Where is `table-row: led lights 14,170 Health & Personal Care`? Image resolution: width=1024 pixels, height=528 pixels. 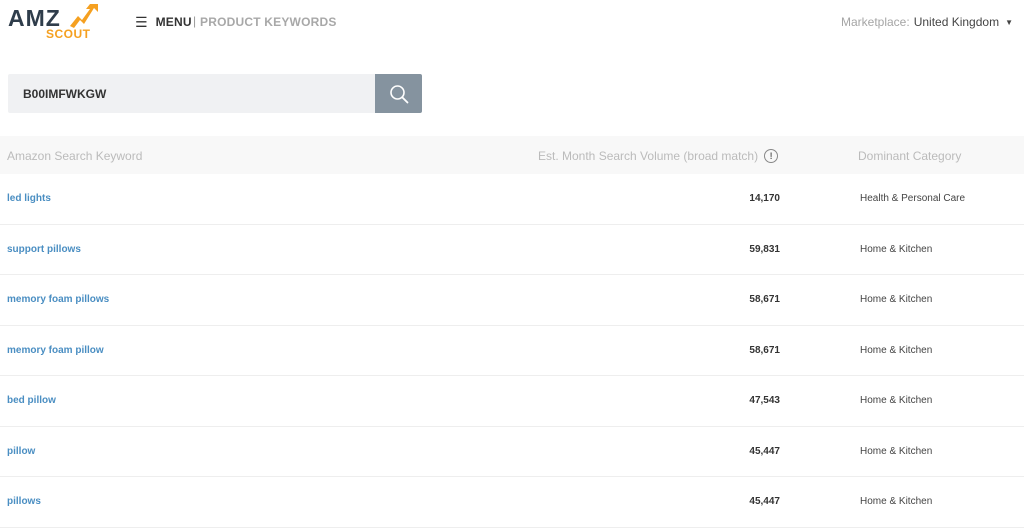 table-row: led lights 14,170 Health & Personal Care is located at coordinates (512, 199).